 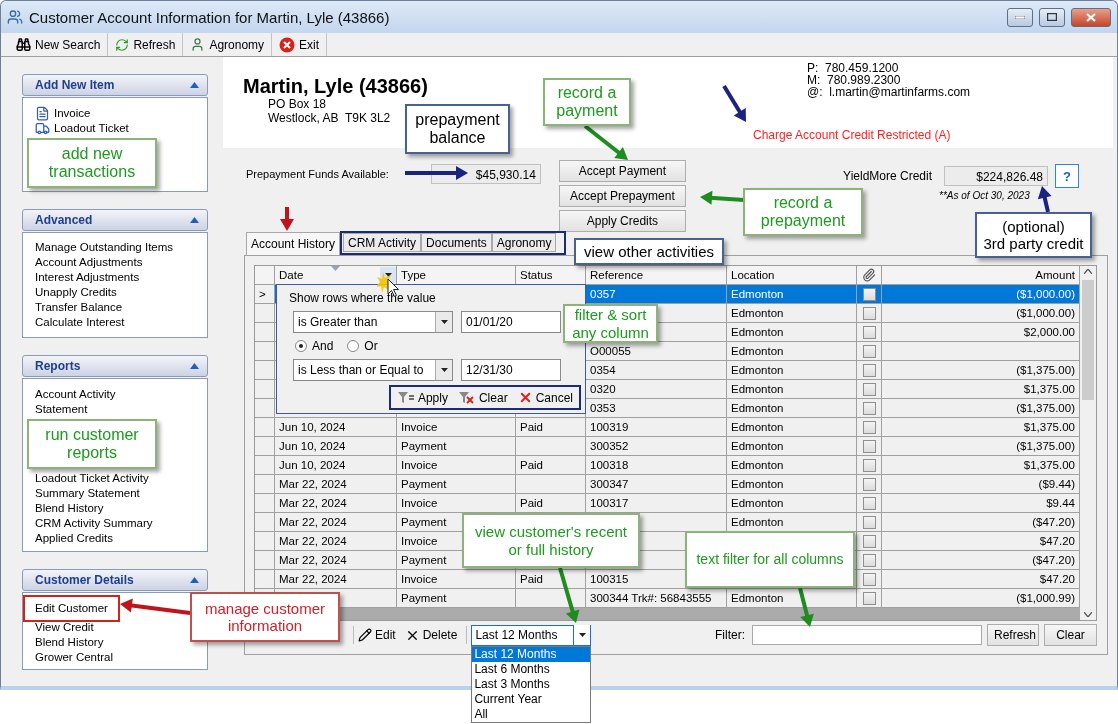 I want to click on address-line: Westlock, AB T9K 3L2, so click(x=329, y=118).